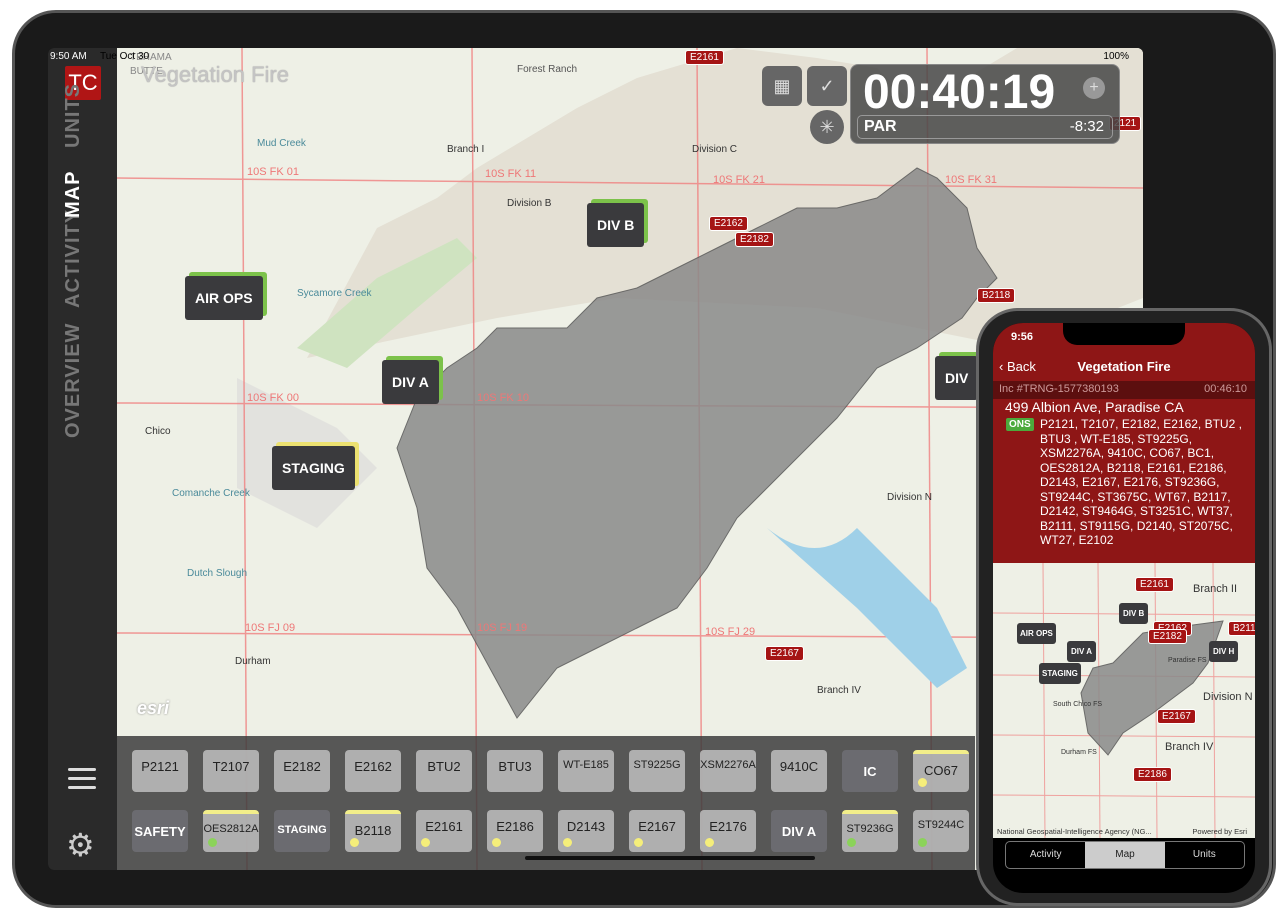 The height and width of the screenshot is (916, 1280). What do you see at coordinates (586, 826) in the screenshot?
I see `unit-label: D2143` at bounding box center [586, 826].